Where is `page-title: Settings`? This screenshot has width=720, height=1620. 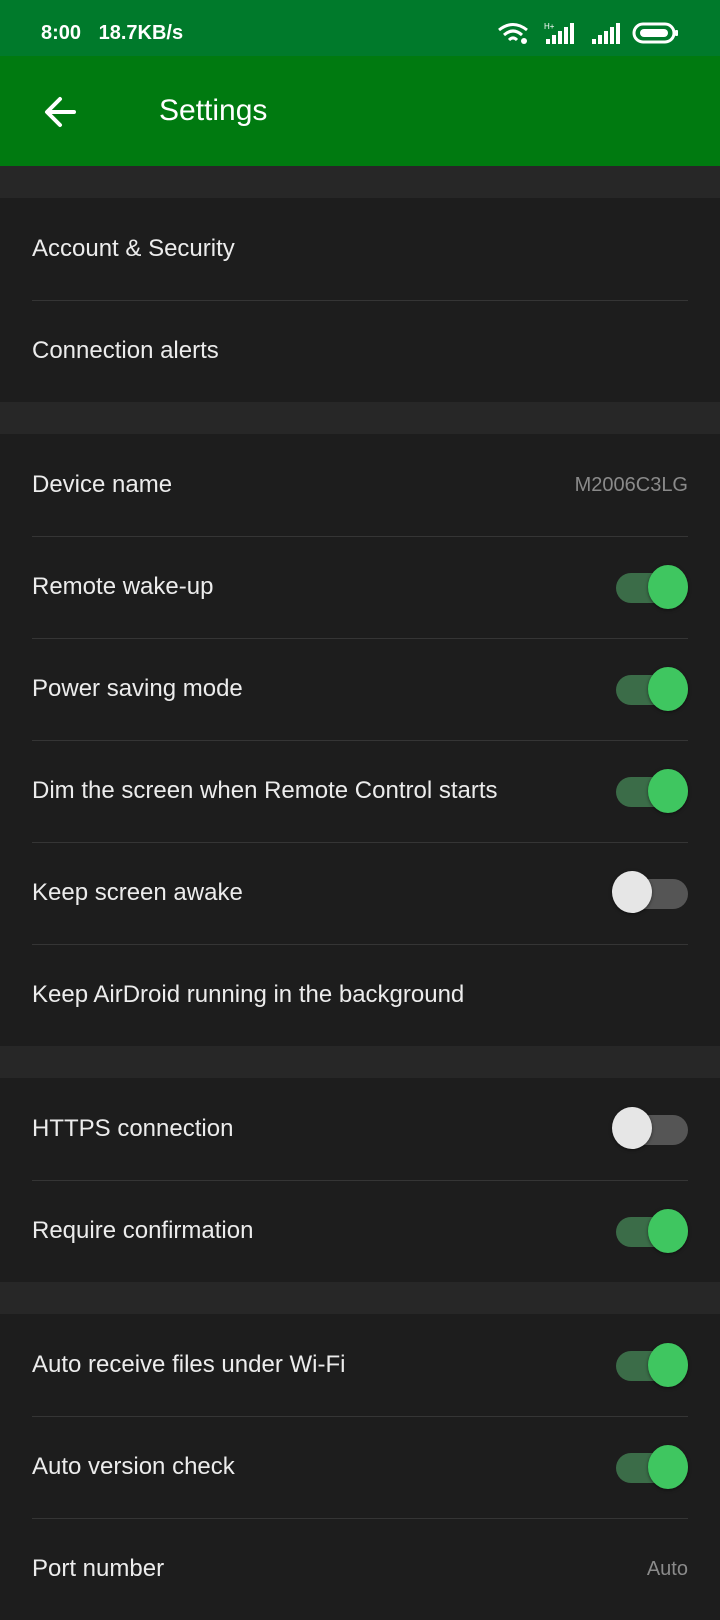 page-title: Settings is located at coordinates (213, 110).